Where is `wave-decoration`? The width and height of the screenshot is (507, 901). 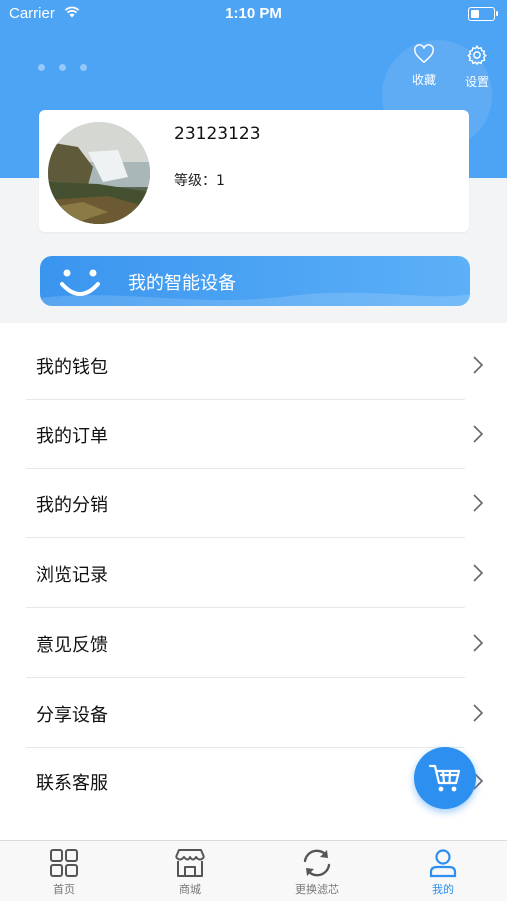
wave-decoration is located at coordinates (255, 299).